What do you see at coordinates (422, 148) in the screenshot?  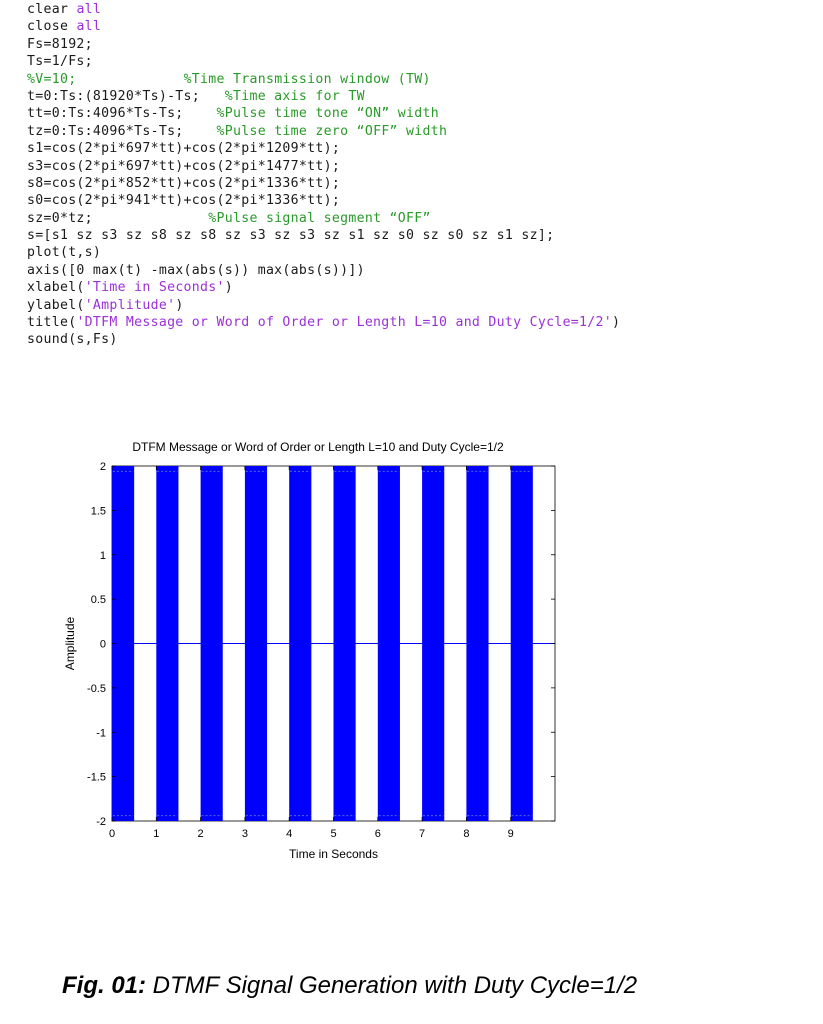 I see `code-line: s1=cos(2*pi*697*tt)+cos(2*pi*1209*tt);` at bounding box center [422, 148].